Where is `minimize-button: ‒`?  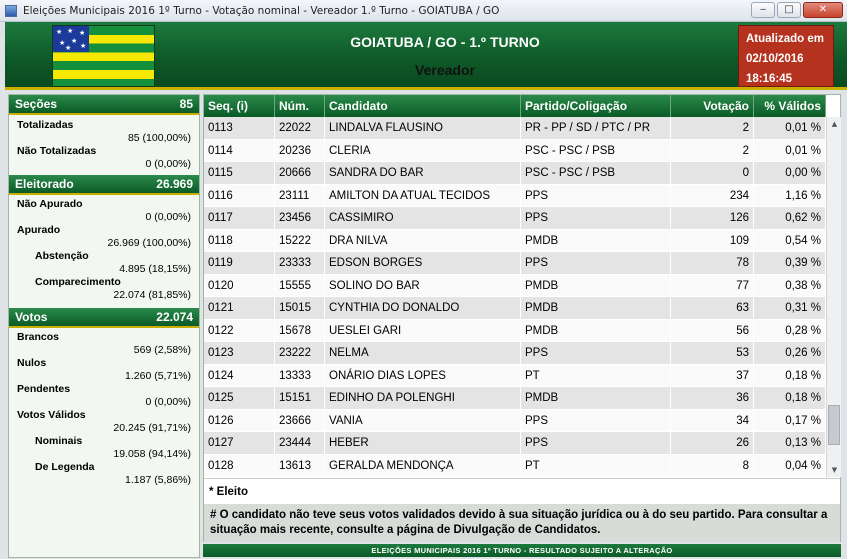 minimize-button: ‒ is located at coordinates (763, 10).